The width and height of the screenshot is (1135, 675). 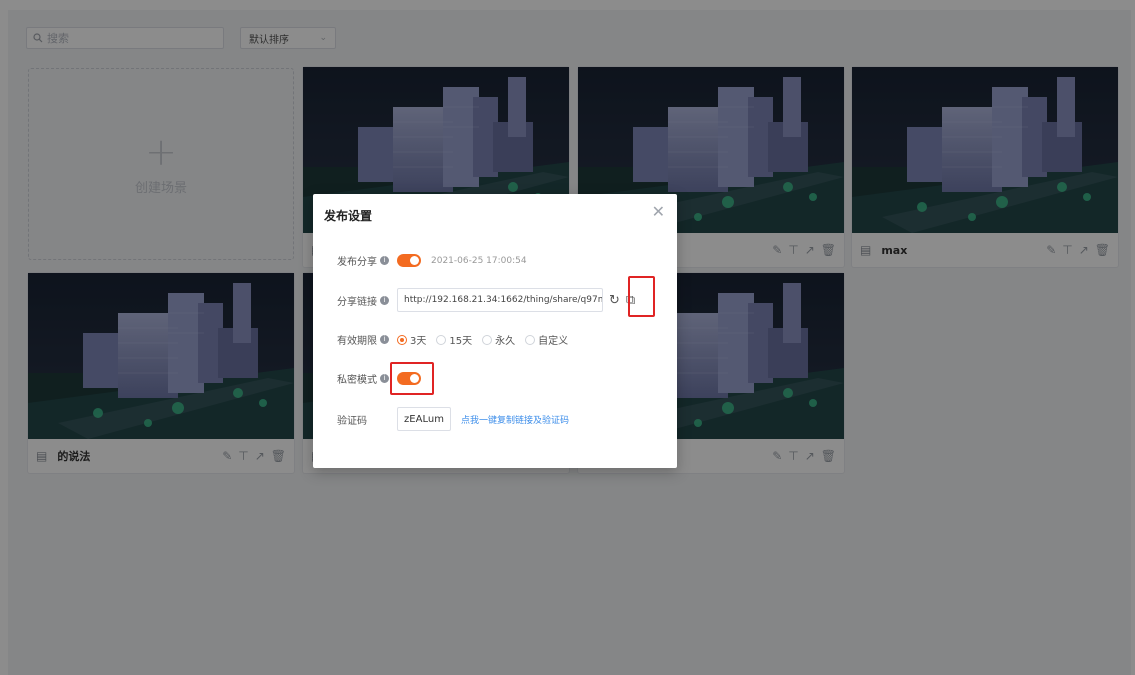 I want to click on publish-label: 发布分享 i, so click(x=367, y=260).